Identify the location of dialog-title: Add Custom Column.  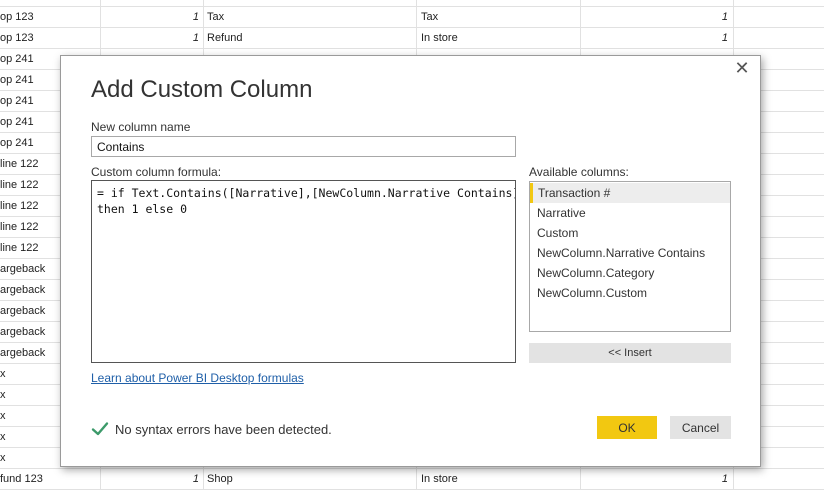
(202, 89).